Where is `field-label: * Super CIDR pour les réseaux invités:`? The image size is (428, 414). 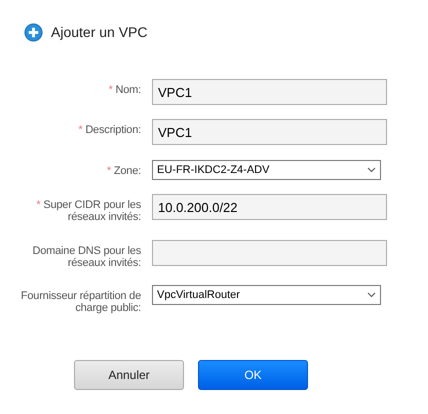 field-label: * Super CIDR pour les réseaux invités: is located at coordinates (88, 210).